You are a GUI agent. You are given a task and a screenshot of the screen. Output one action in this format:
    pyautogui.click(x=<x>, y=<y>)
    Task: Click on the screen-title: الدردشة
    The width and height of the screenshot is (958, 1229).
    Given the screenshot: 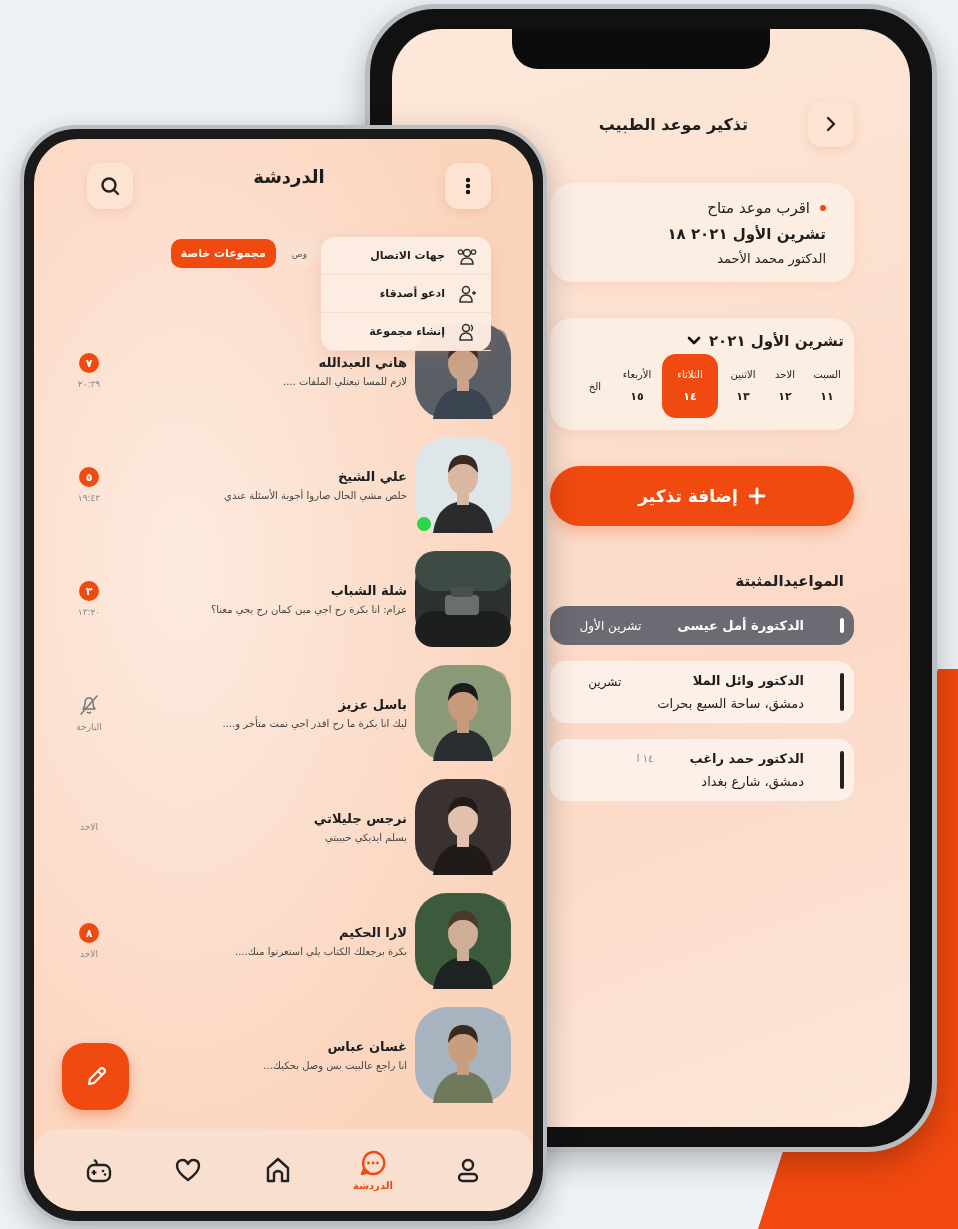 What is the action you would take?
    pyautogui.click(x=289, y=176)
    